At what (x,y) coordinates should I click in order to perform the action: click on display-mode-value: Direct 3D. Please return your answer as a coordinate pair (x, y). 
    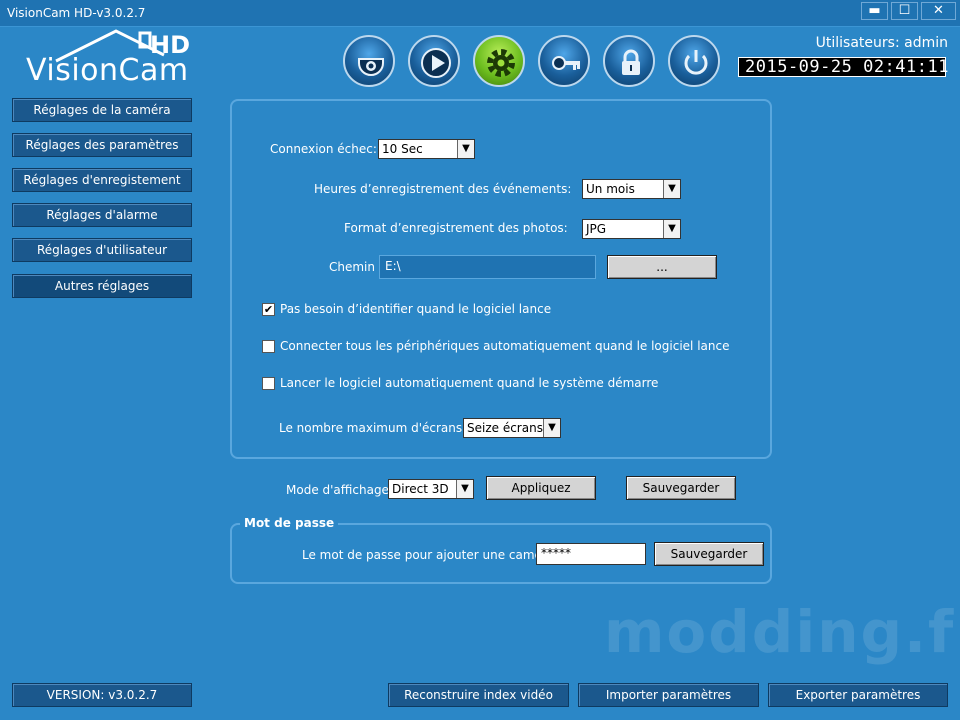
    Looking at the image, I should click on (420, 489).